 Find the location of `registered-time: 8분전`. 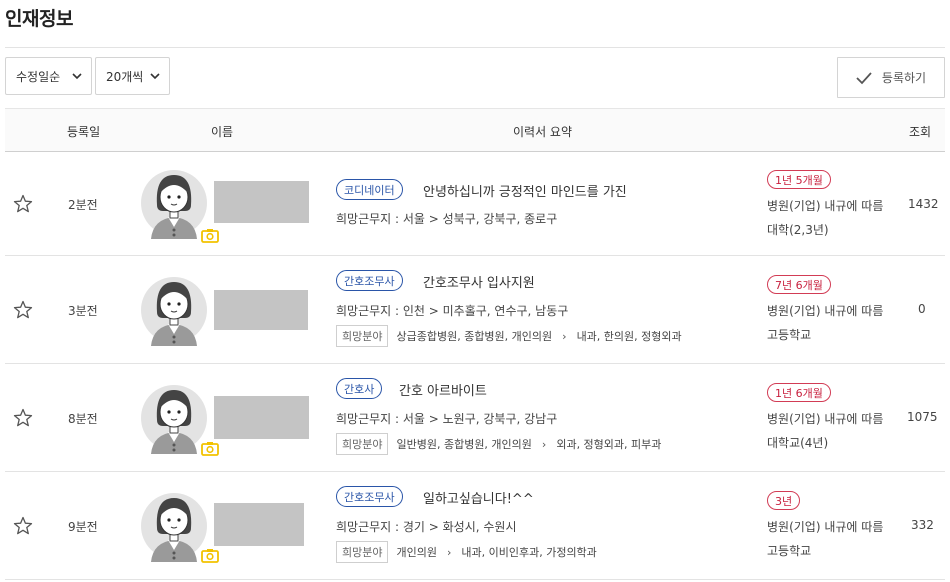

registered-time: 8분전 is located at coordinates (83, 419).